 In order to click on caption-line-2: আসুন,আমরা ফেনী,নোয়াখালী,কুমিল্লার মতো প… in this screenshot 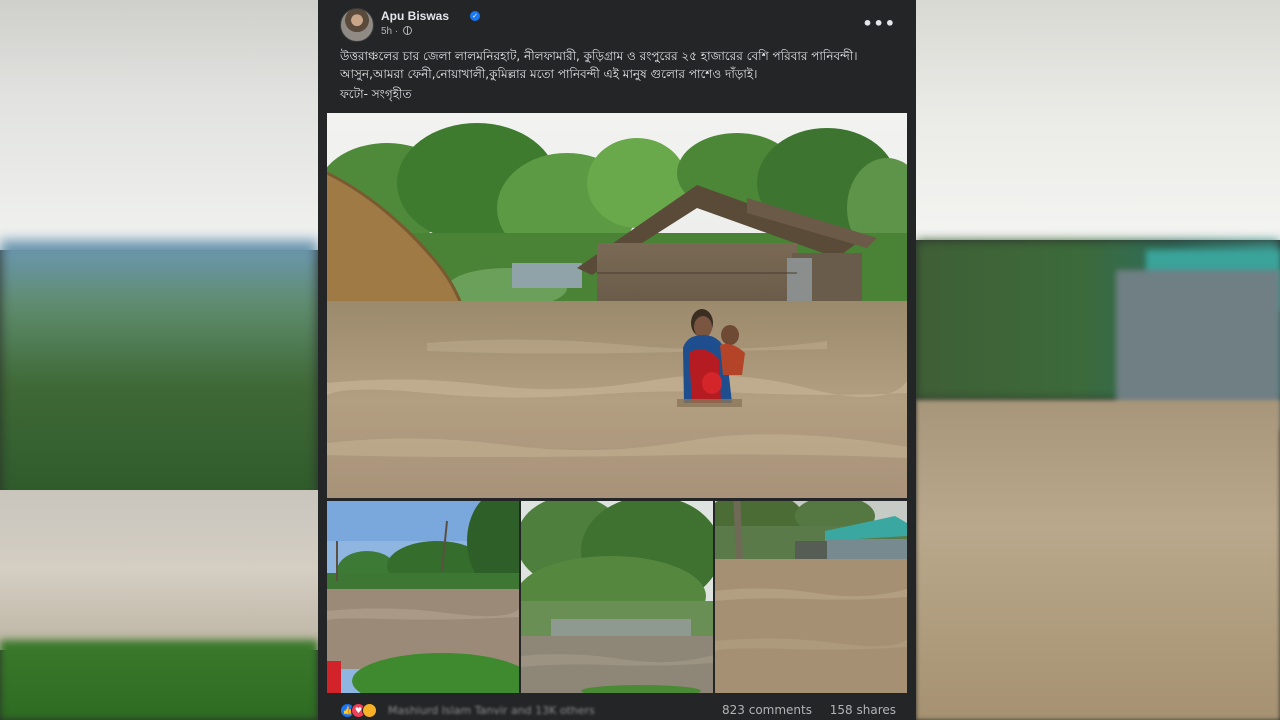, I will do `click(549, 74)`.